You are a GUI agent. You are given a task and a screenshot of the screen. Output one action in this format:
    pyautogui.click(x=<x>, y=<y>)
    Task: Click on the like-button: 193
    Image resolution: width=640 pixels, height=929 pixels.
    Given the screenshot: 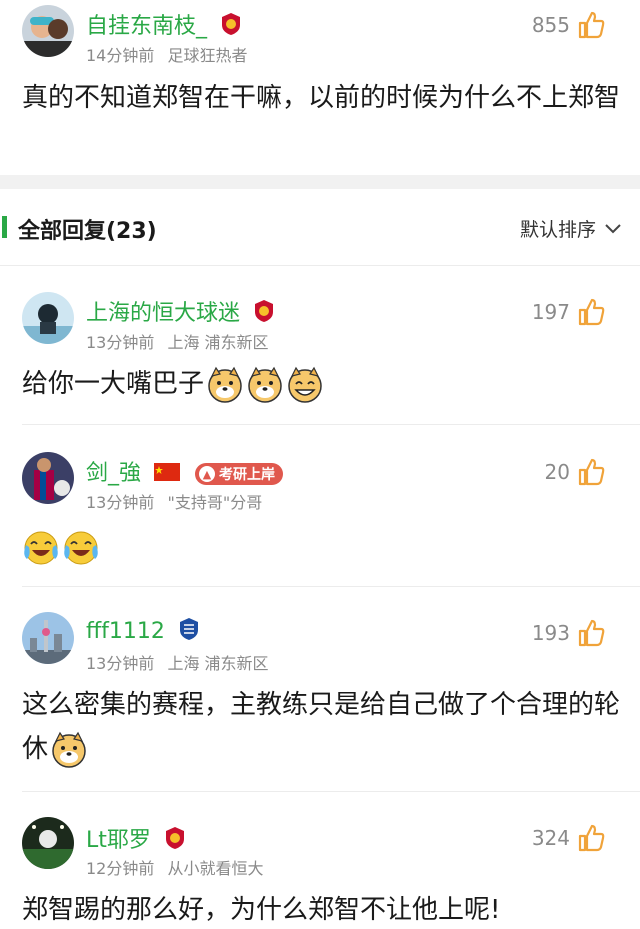 What is the action you would take?
    pyautogui.click(x=569, y=633)
    